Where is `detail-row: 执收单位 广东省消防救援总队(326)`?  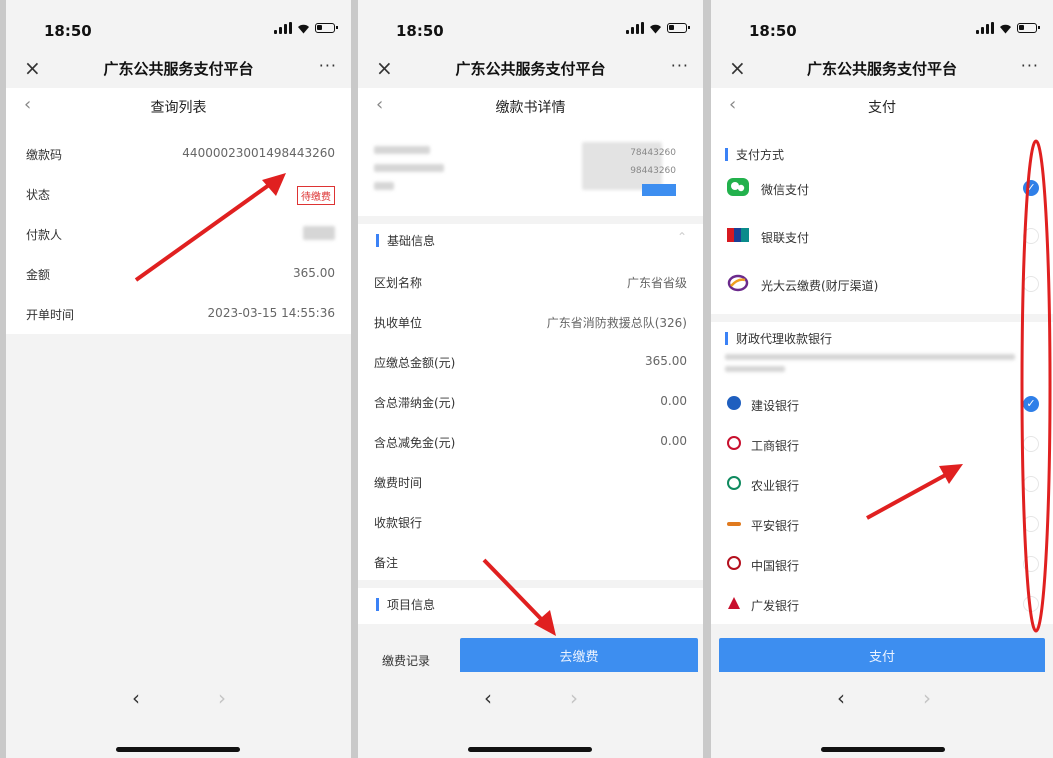 detail-row: 执收单位 广东省消防救援总队(326) is located at coordinates (530, 323).